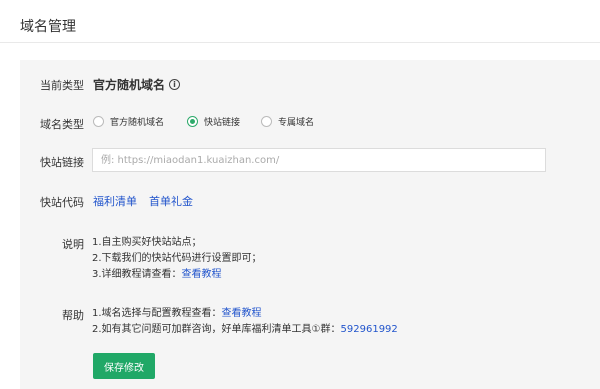 Image resolution: width=600 pixels, height=389 pixels. Describe the element at coordinates (319, 160) in the screenshot. I see `quick-link-input` at that location.